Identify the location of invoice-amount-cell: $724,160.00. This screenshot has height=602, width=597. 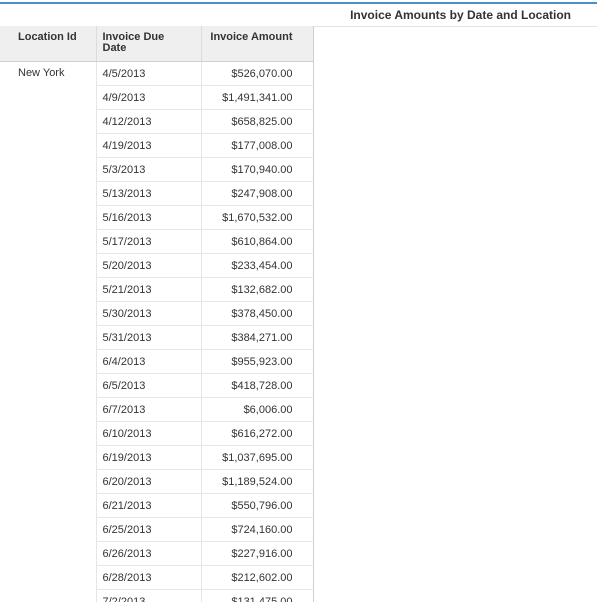
(257, 529).